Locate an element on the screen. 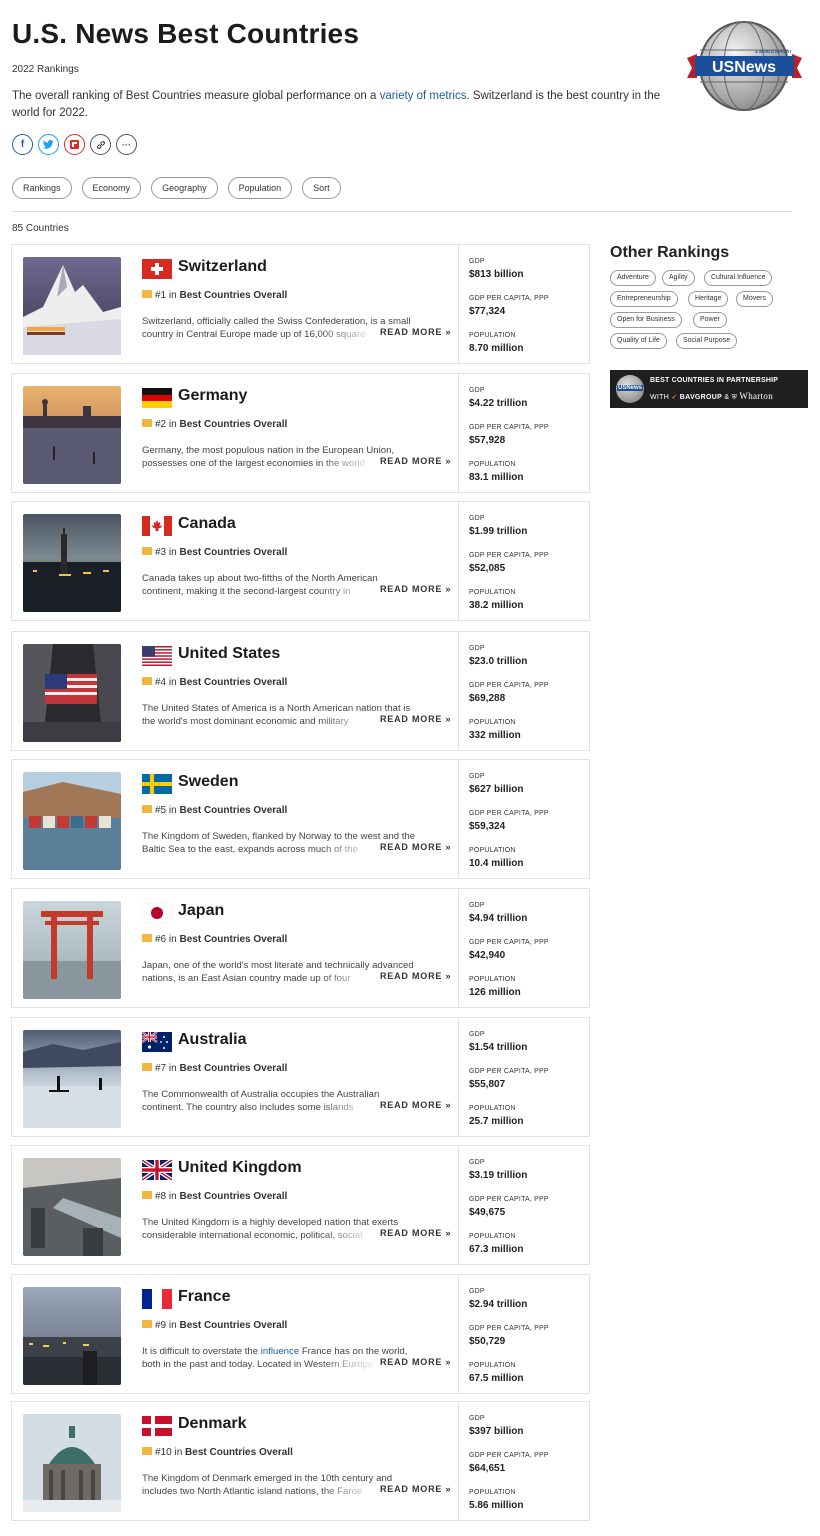 This screenshot has height=1536, width=820. twitter-share-icon is located at coordinates (48, 144).